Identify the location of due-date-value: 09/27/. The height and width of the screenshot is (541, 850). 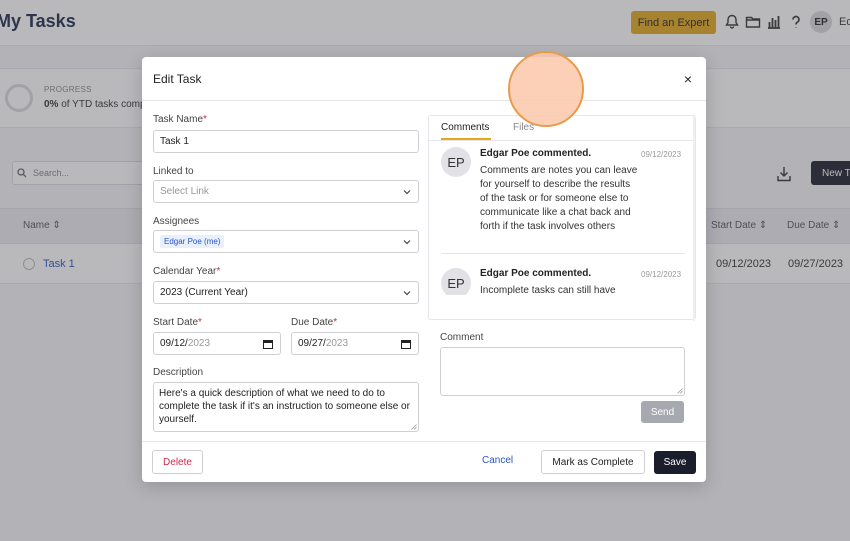
(312, 343).